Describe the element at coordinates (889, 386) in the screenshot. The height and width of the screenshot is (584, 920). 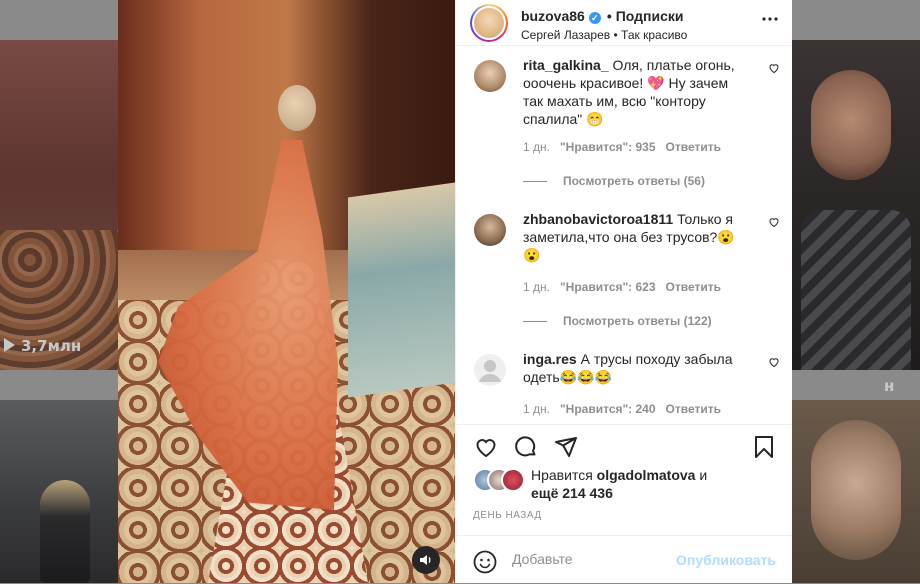
I see `view-count-right: н` at that location.